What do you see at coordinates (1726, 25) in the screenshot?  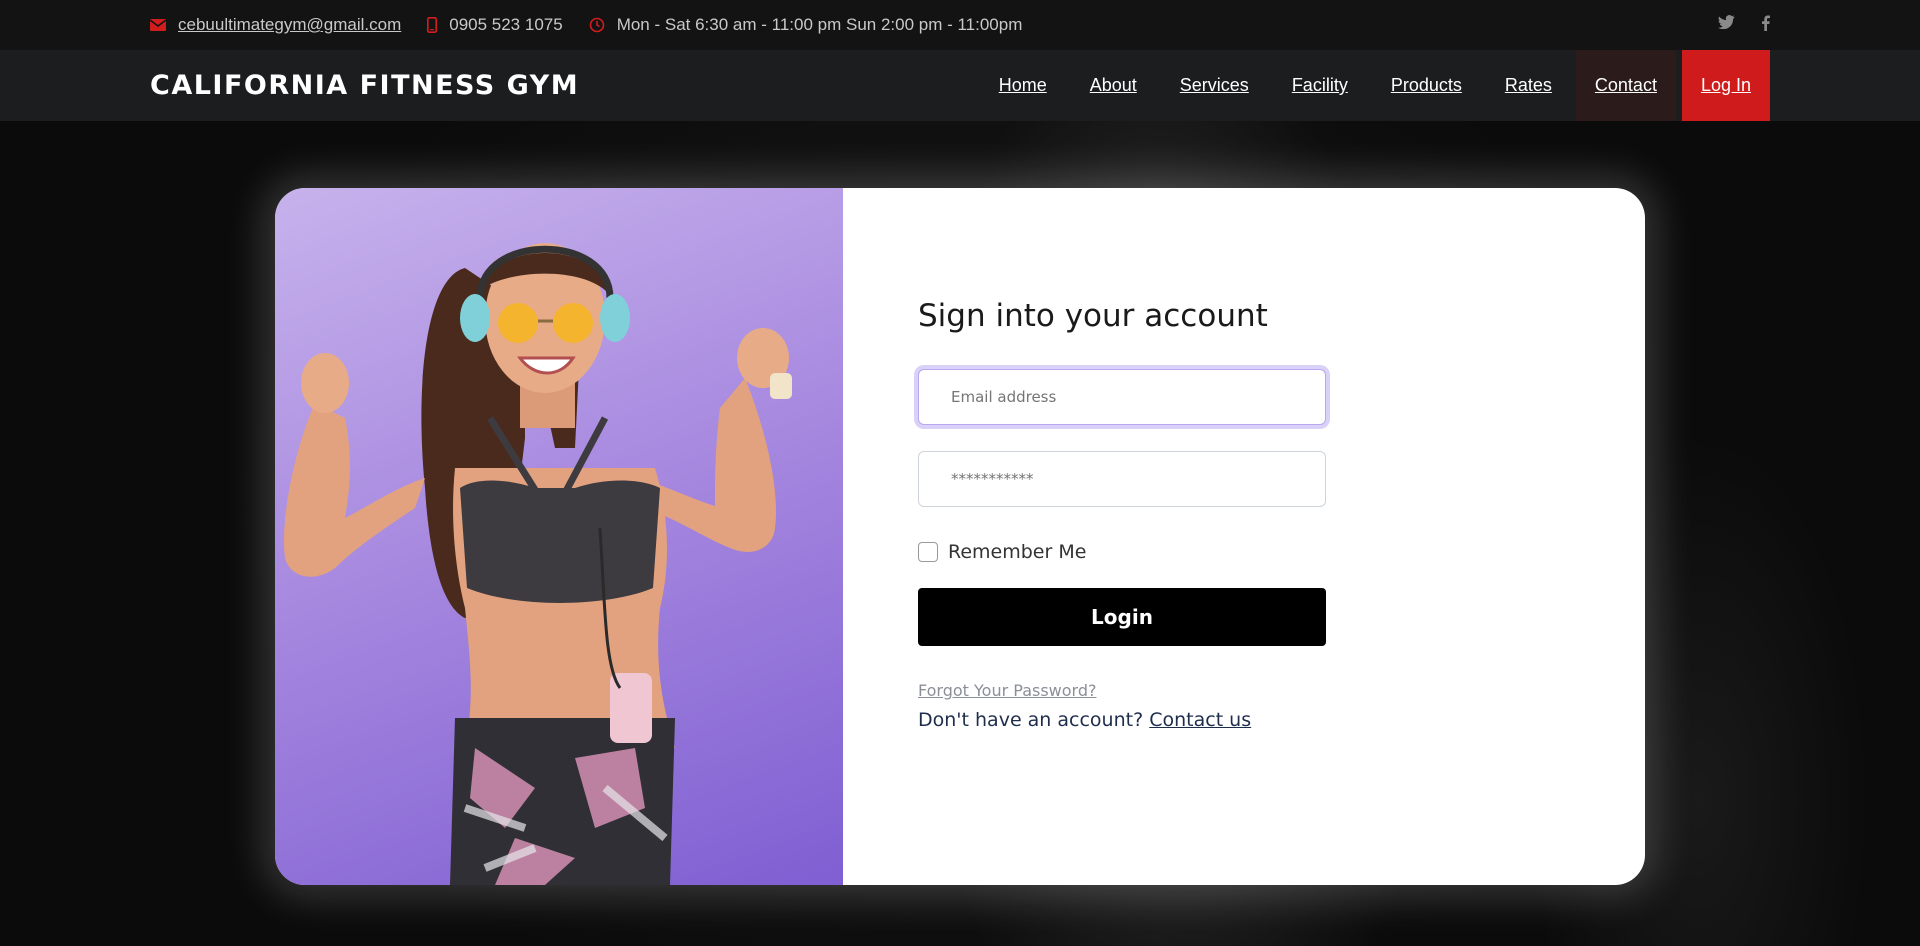 I see `twitter-icon` at bounding box center [1726, 25].